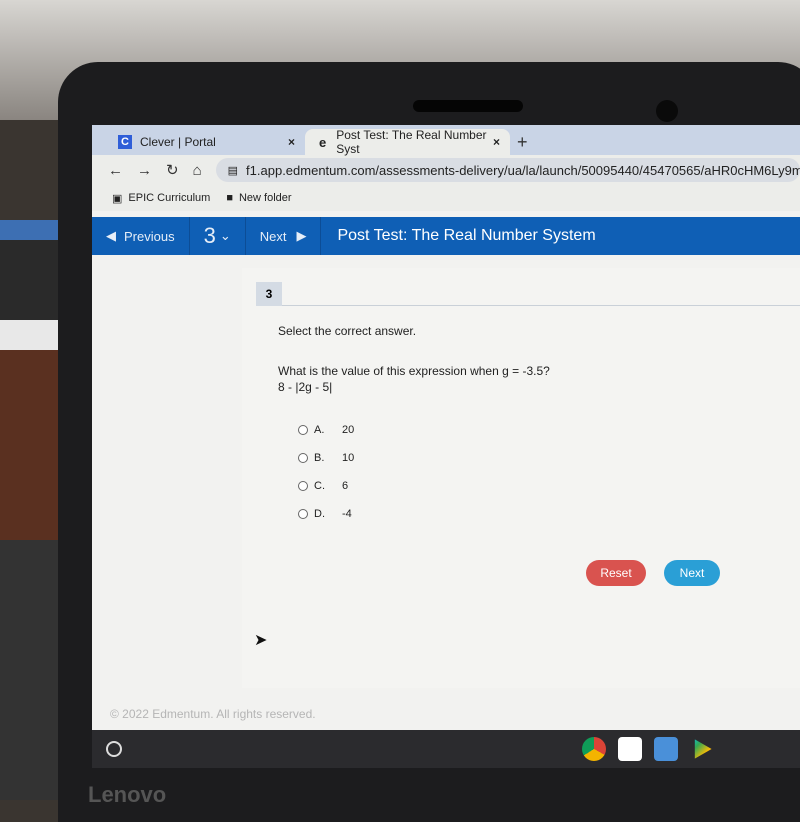 The image size is (800, 822). I want to click on choice-value: 6, so click(345, 486).